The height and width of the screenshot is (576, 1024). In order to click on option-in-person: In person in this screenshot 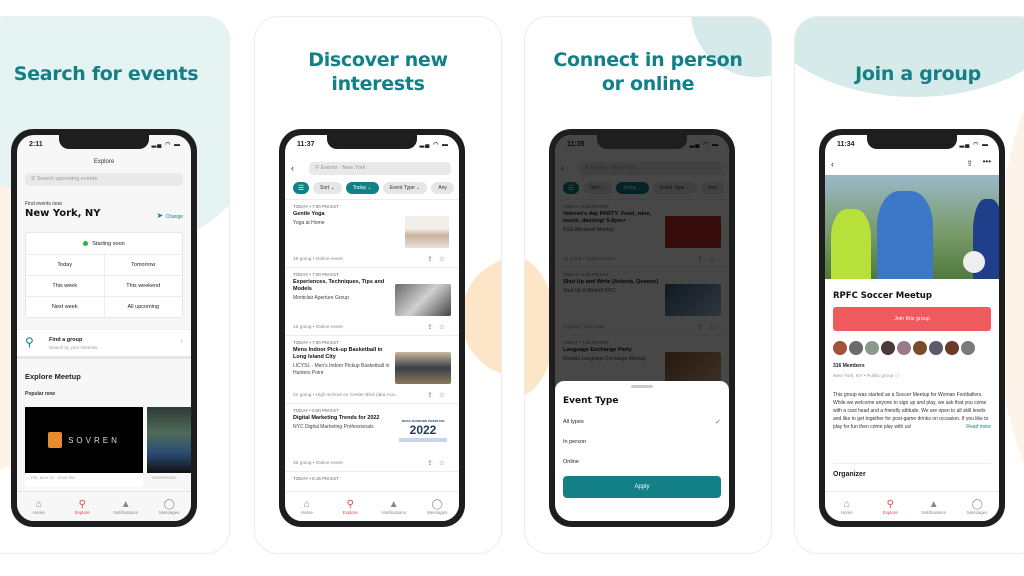, I will do `click(642, 442)`.